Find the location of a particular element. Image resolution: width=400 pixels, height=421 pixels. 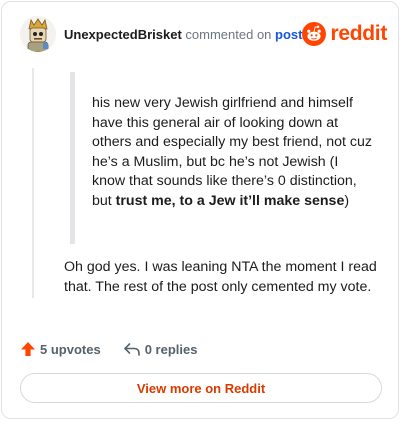

upvote-button: 5 upvotes is located at coordinates (60, 349).